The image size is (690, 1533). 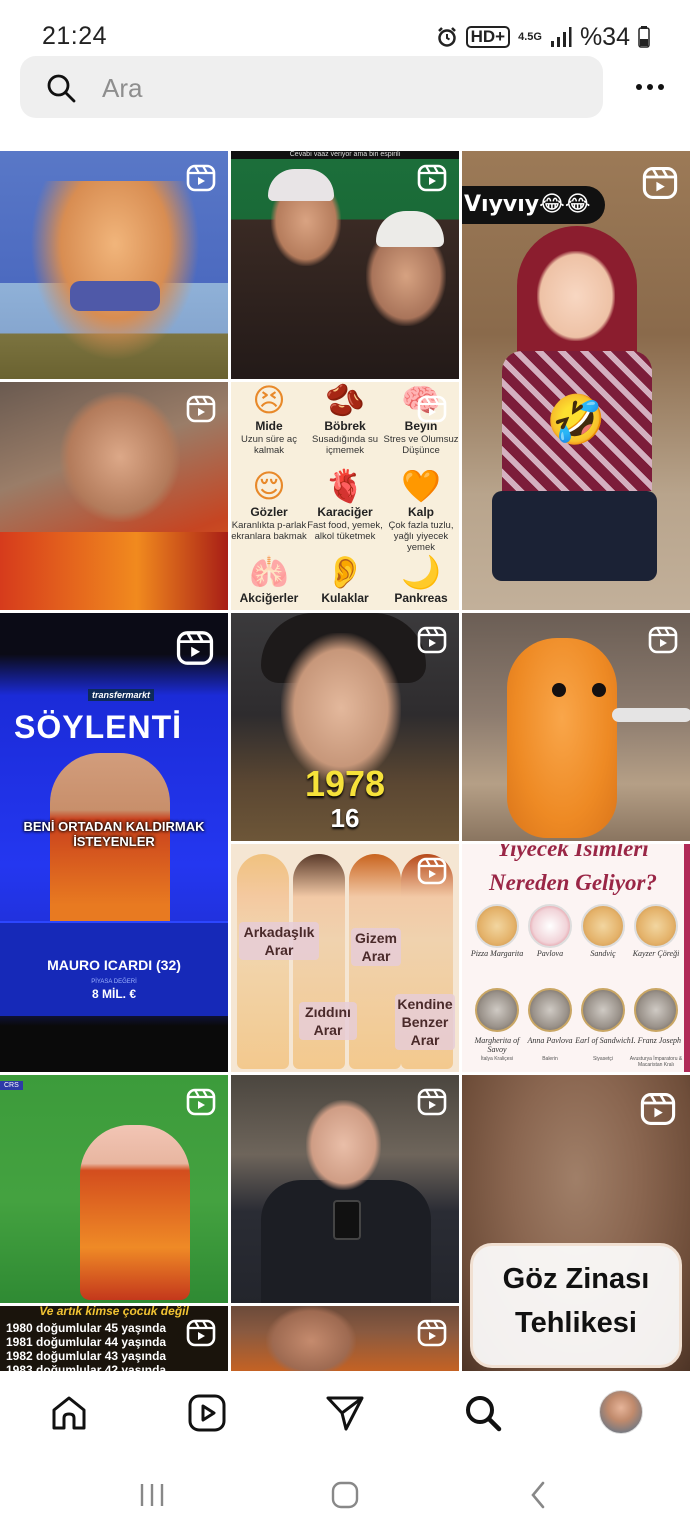 What do you see at coordinates (345, 512) in the screenshot?
I see `organ-name: Karaciğer` at bounding box center [345, 512].